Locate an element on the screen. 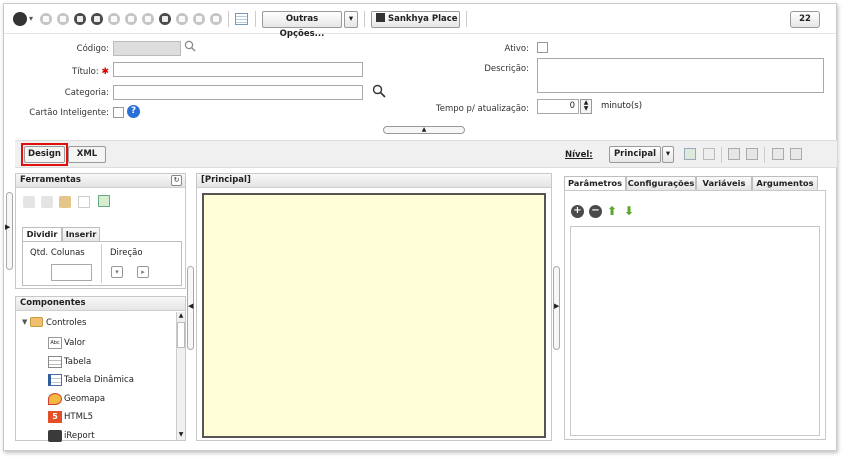 This screenshot has height=457, width=843. design-toolbar: Design XML Nível: Principal ▾ is located at coordinates (426, 154).